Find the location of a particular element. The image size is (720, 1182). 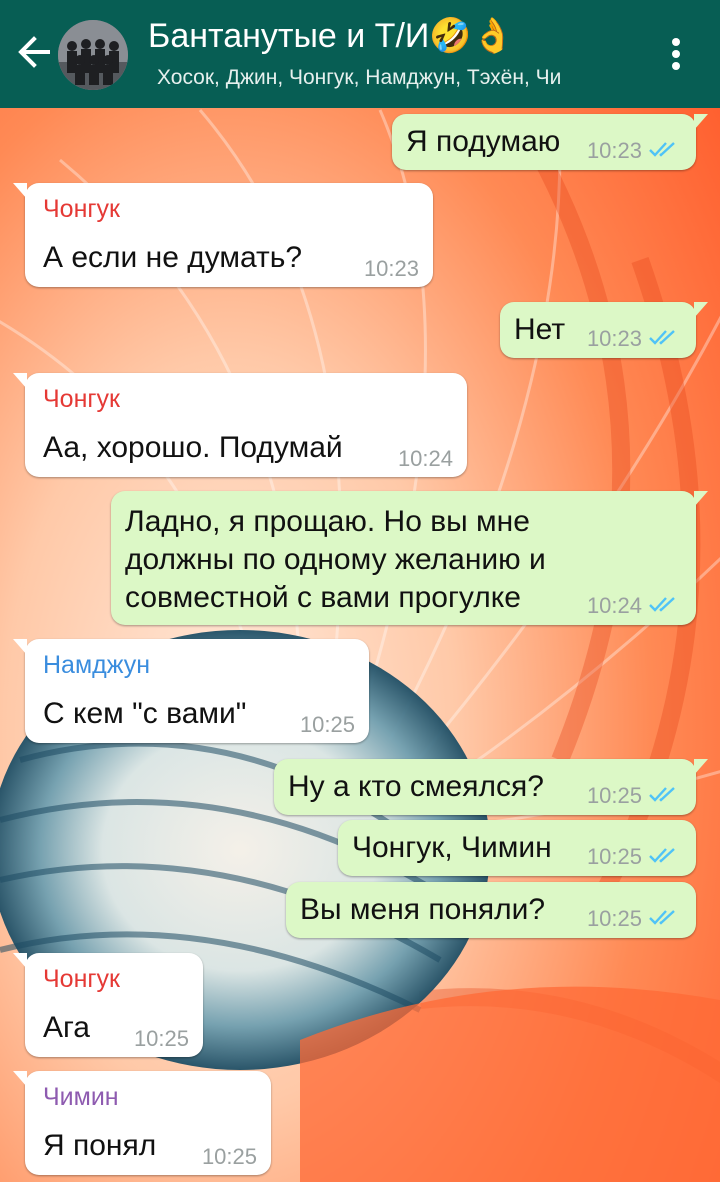

message-text: Я понял is located at coordinates (100, 1145).